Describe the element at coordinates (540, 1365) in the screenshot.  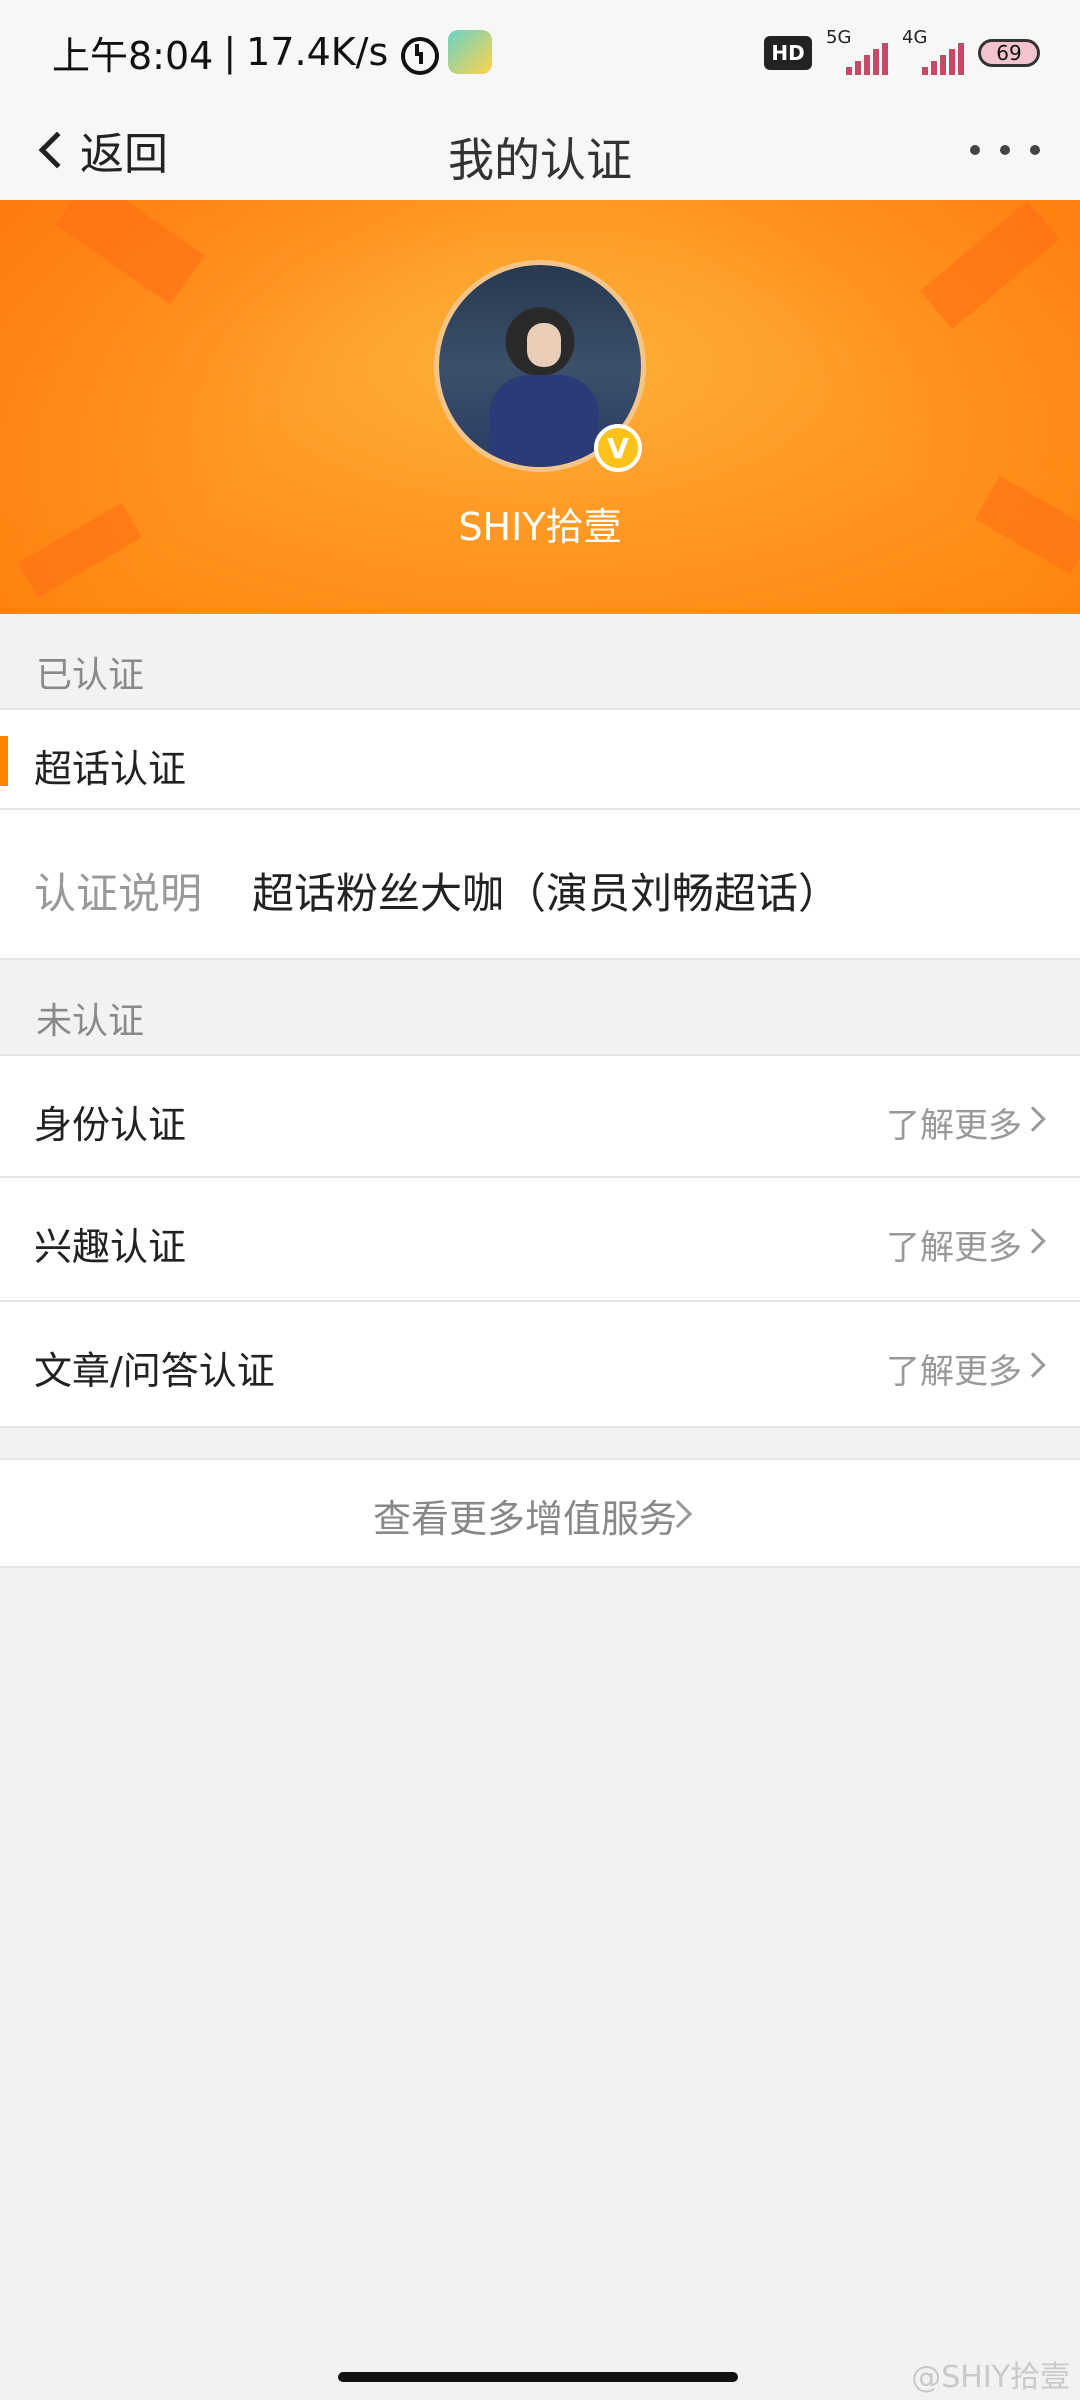
I see `list-item-article-qa: 文章/问答认证 了解更多` at that location.